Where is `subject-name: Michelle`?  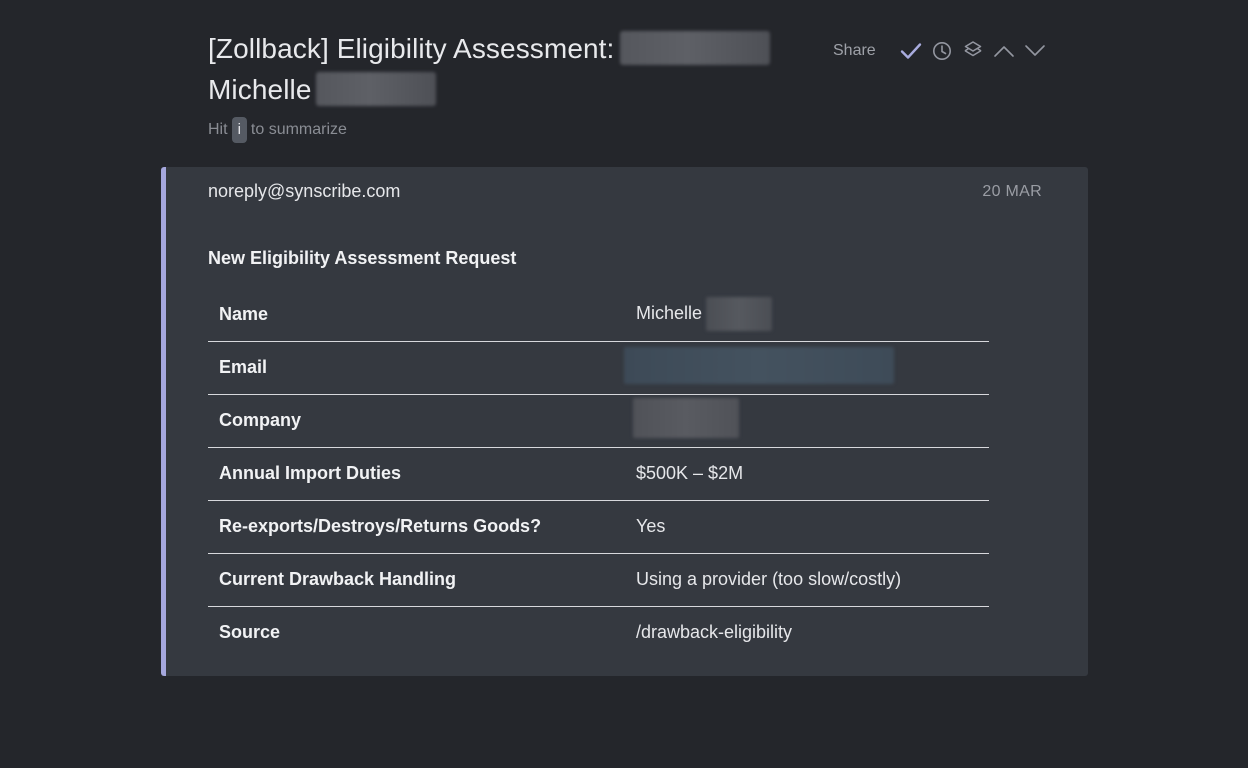
subject-name: Michelle is located at coordinates (260, 89).